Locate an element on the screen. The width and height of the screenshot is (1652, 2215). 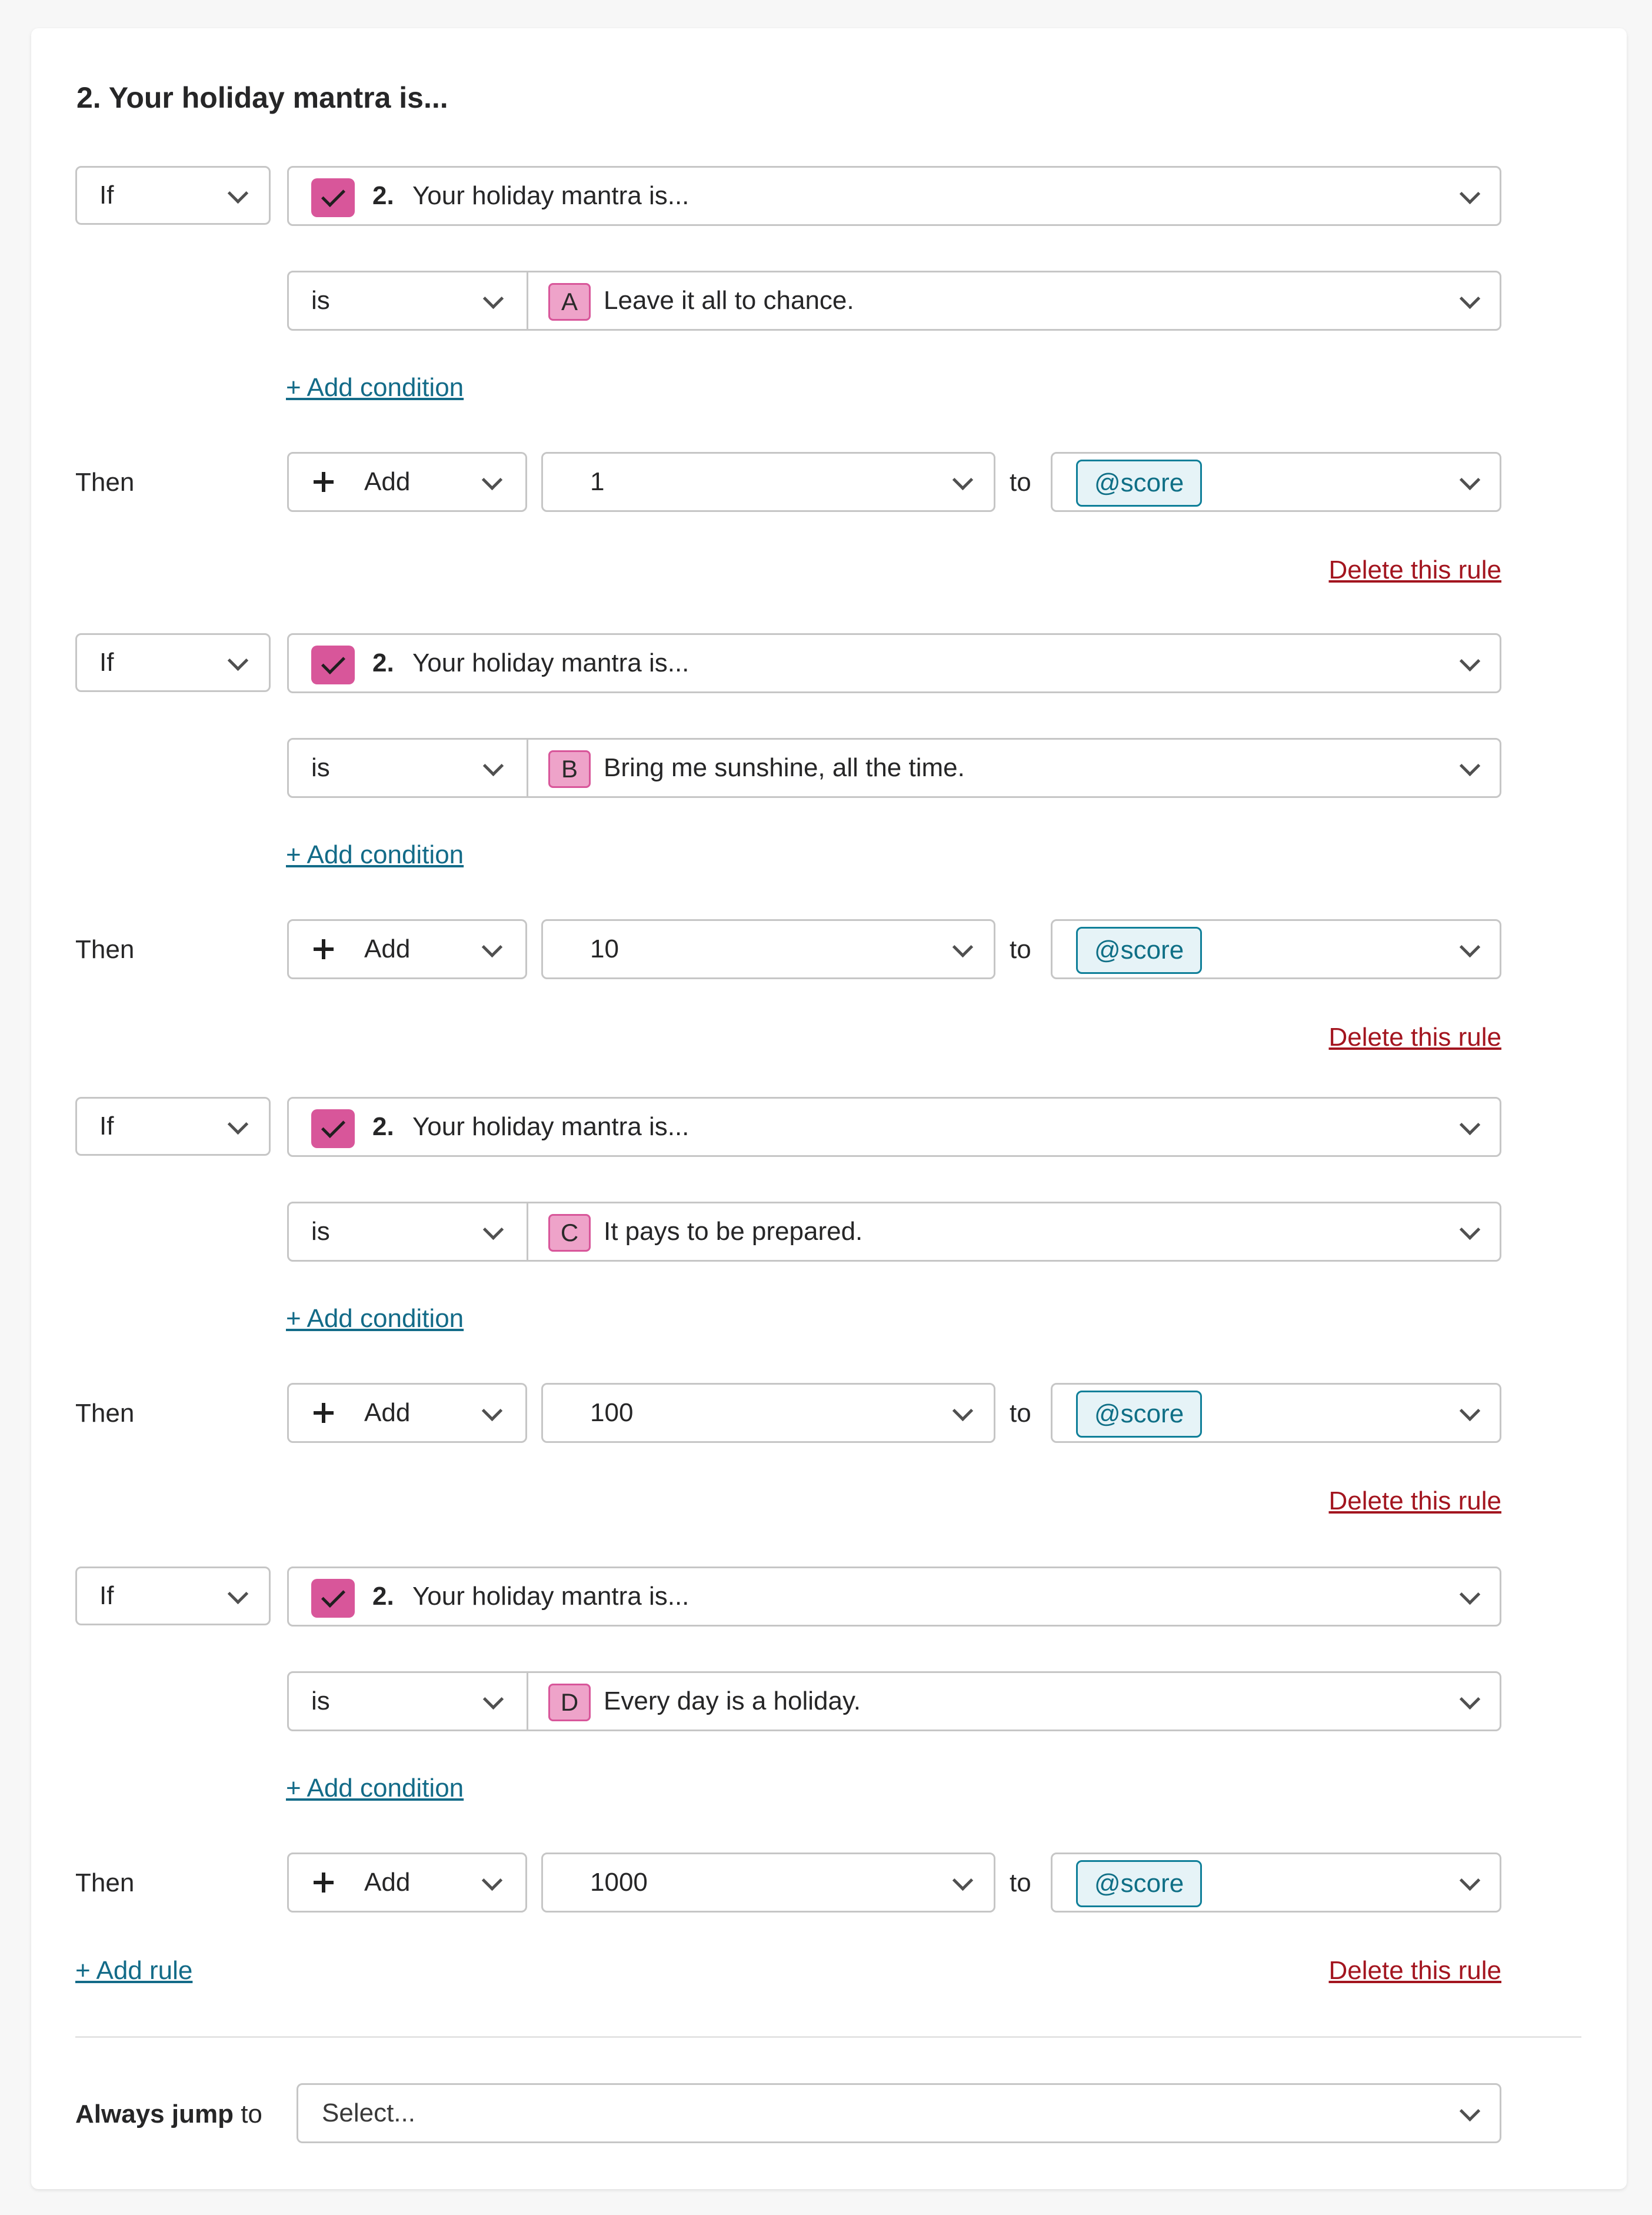
add-rule-link: + Add rule is located at coordinates (133, 1970).